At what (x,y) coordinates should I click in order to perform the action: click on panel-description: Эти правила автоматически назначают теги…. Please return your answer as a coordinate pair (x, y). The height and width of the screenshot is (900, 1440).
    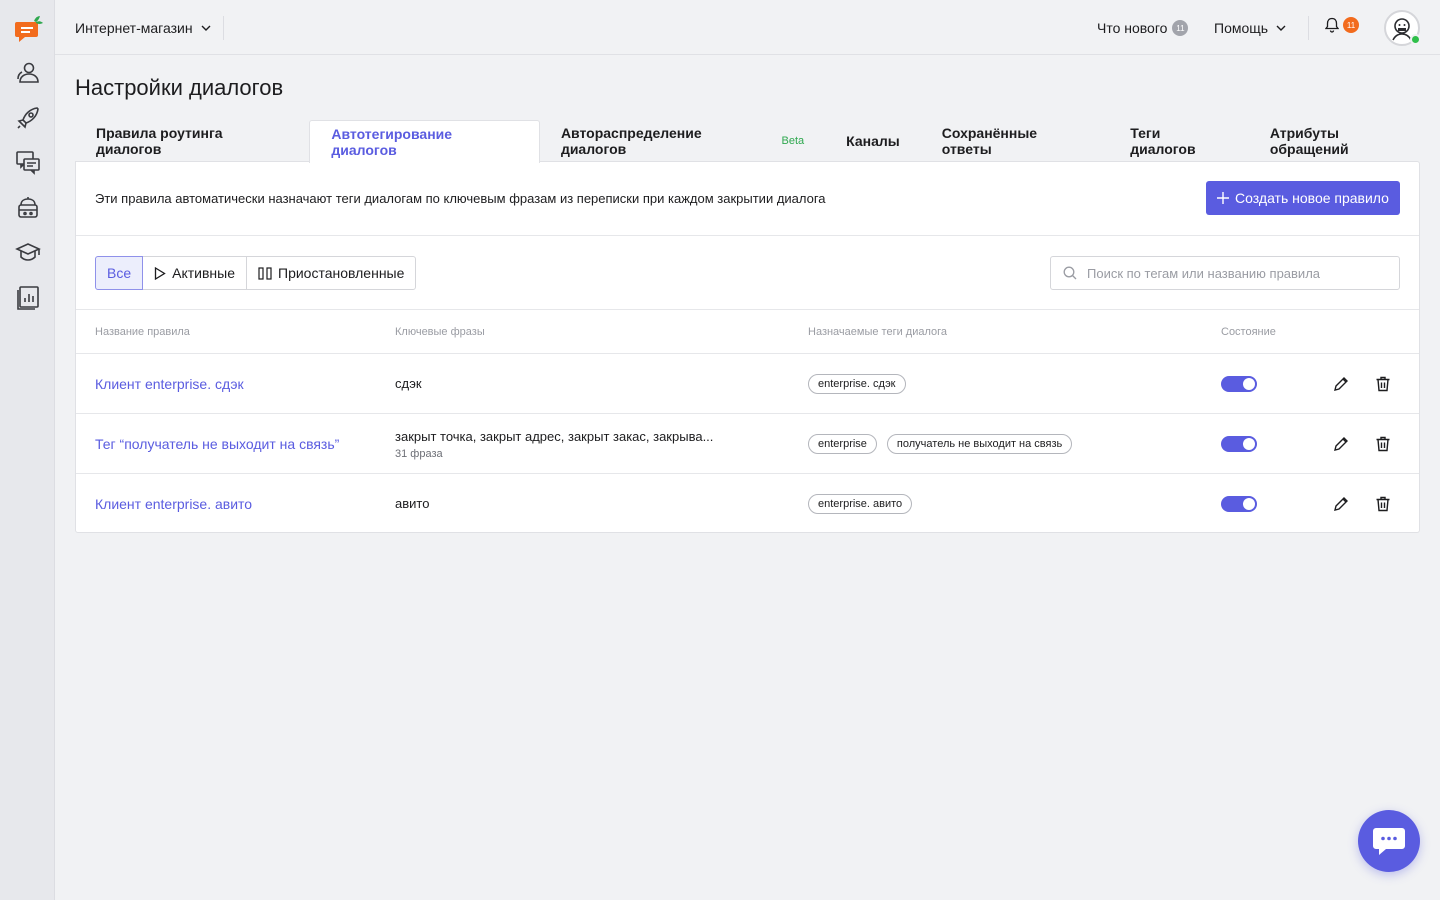
    Looking at the image, I should click on (460, 198).